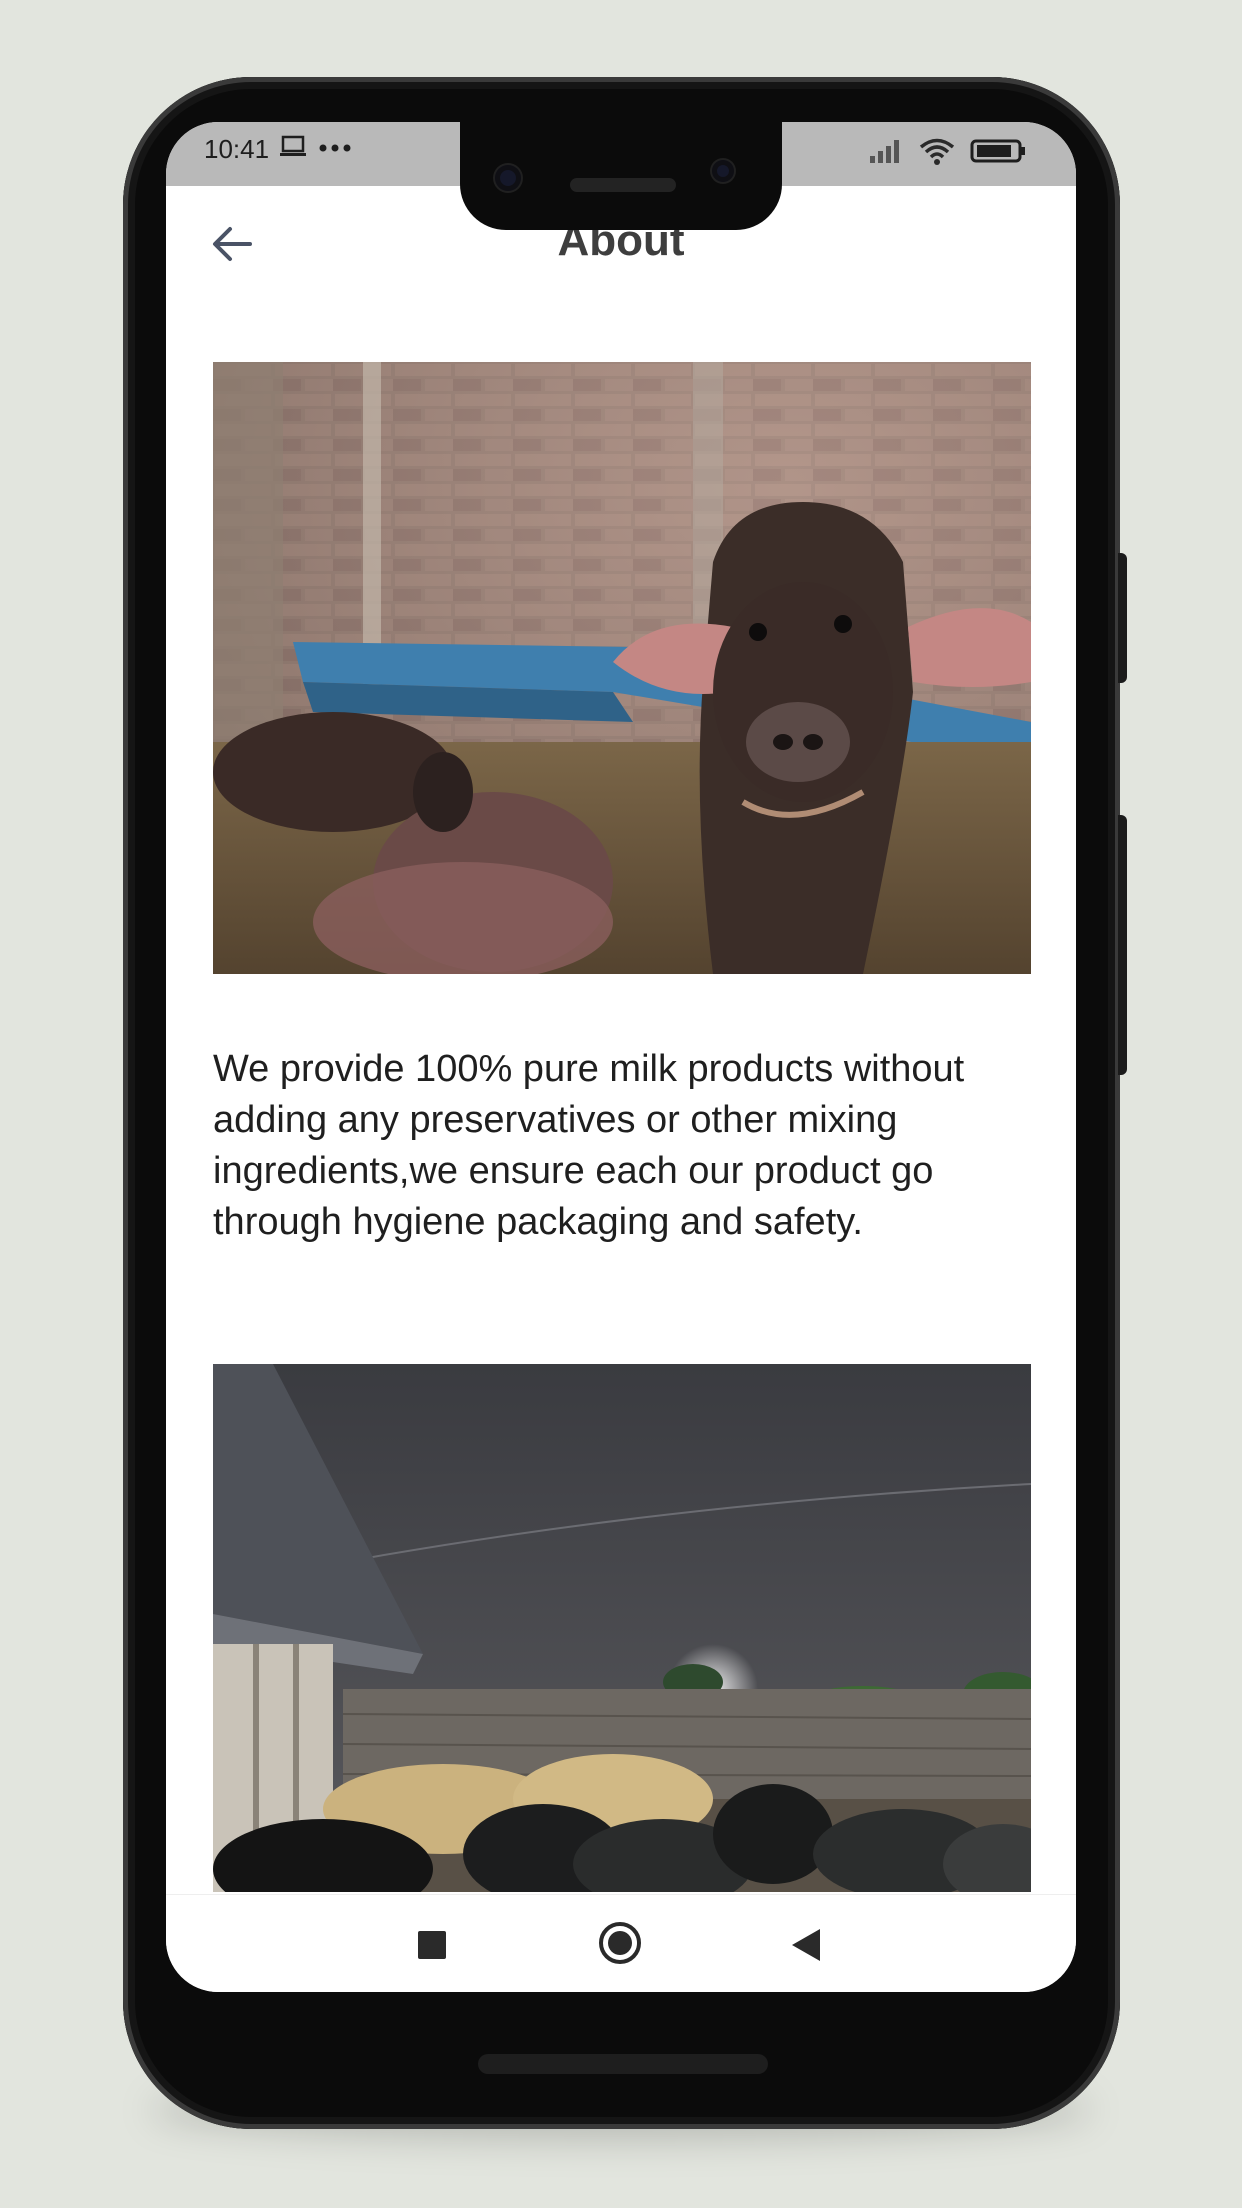  What do you see at coordinates (806, 1945) in the screenshot?
I see `system-back-button` at bounding box center [806, 1945].